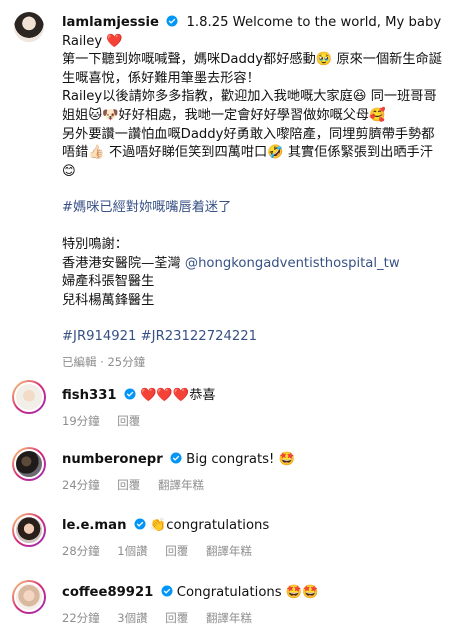 The height and width of the screenshot is (633, 467). Describe the element at coordinates (247, 153) in the screenshot. I see `caption-line-7: 唔錯👍🏻 不過唔好睇佢笑到四萬咁口🤣 其實佢係緊張到出晒手汗` at that location.